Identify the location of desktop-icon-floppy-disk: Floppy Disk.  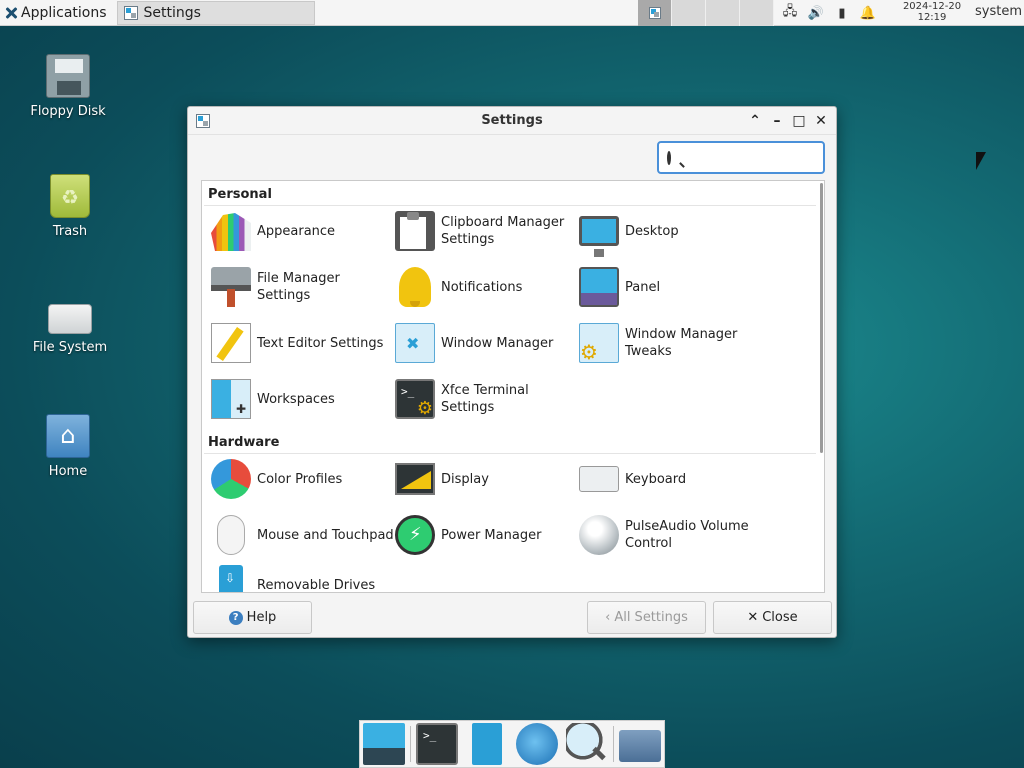
(68, 86).